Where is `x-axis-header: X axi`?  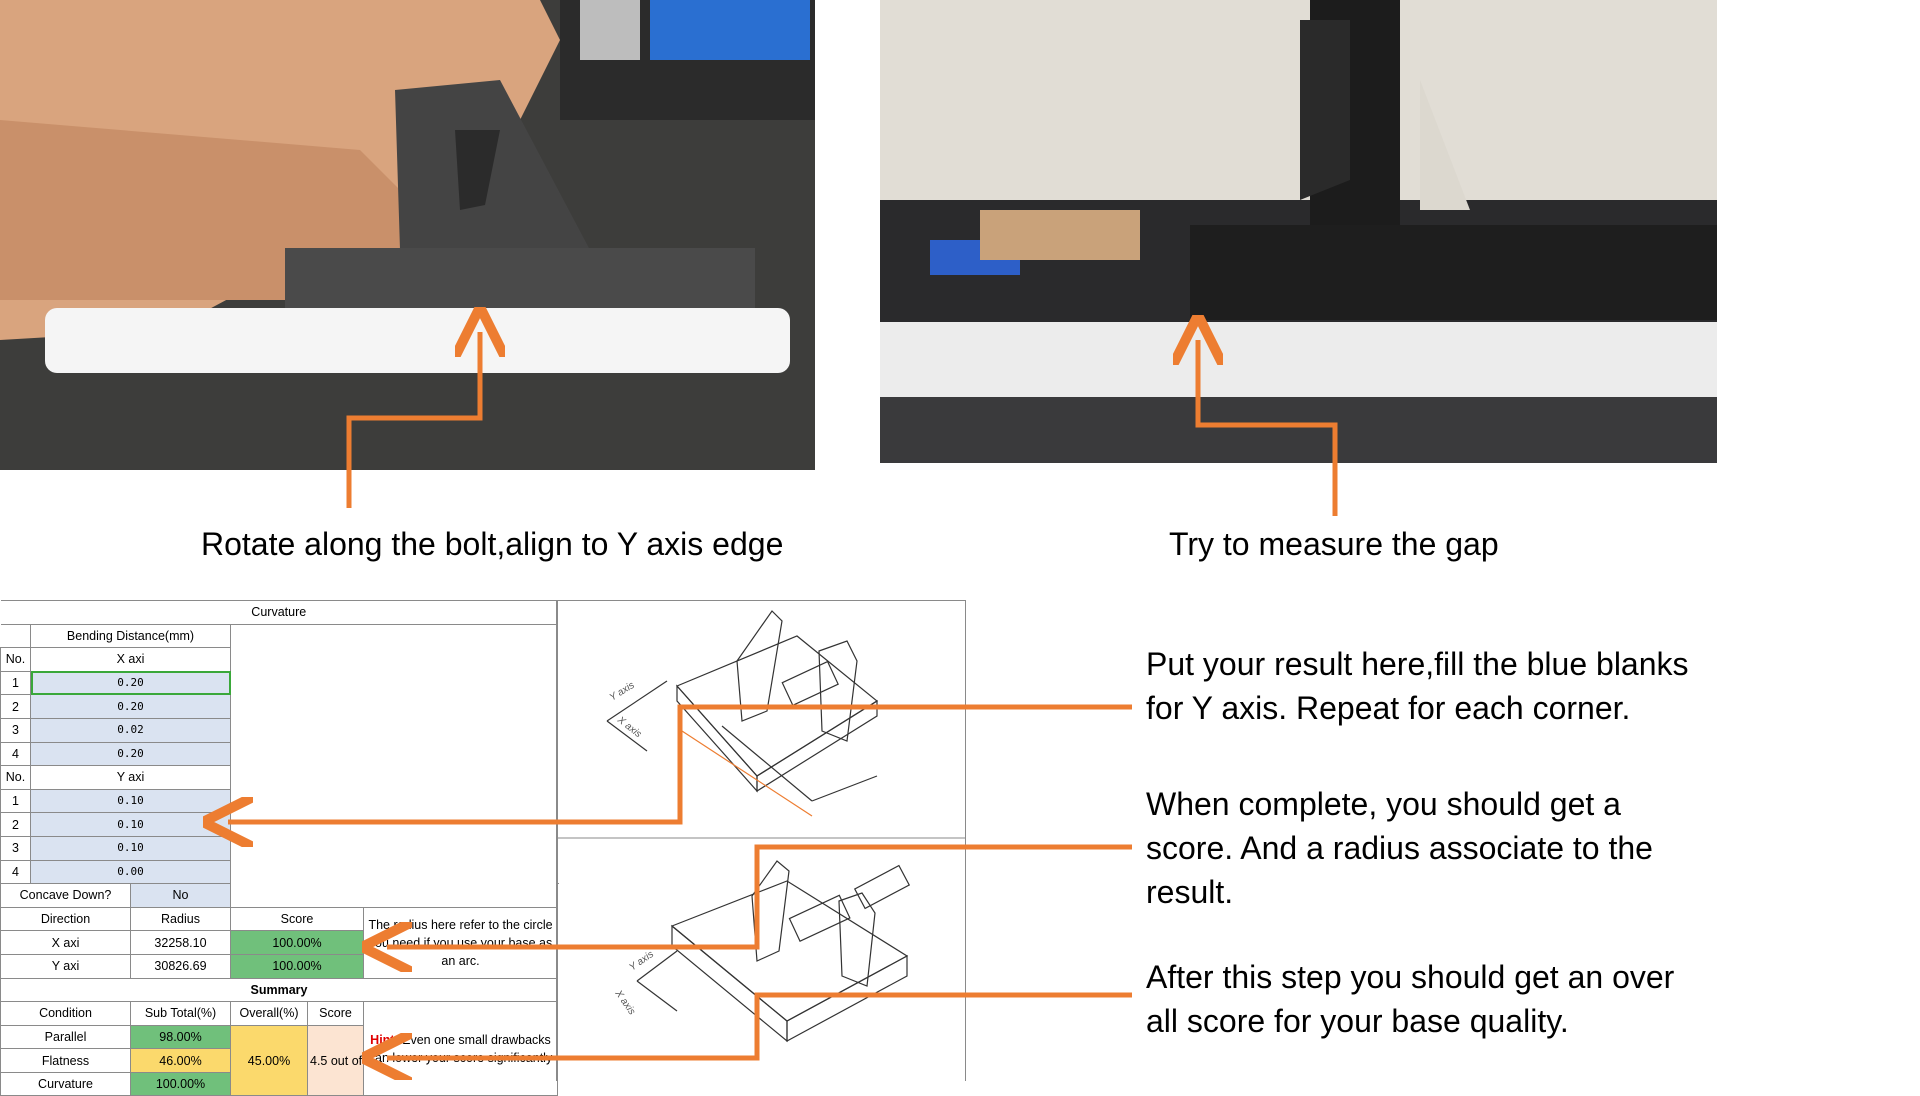 x-axis-header: X axi is located at coordinates (130, 659).